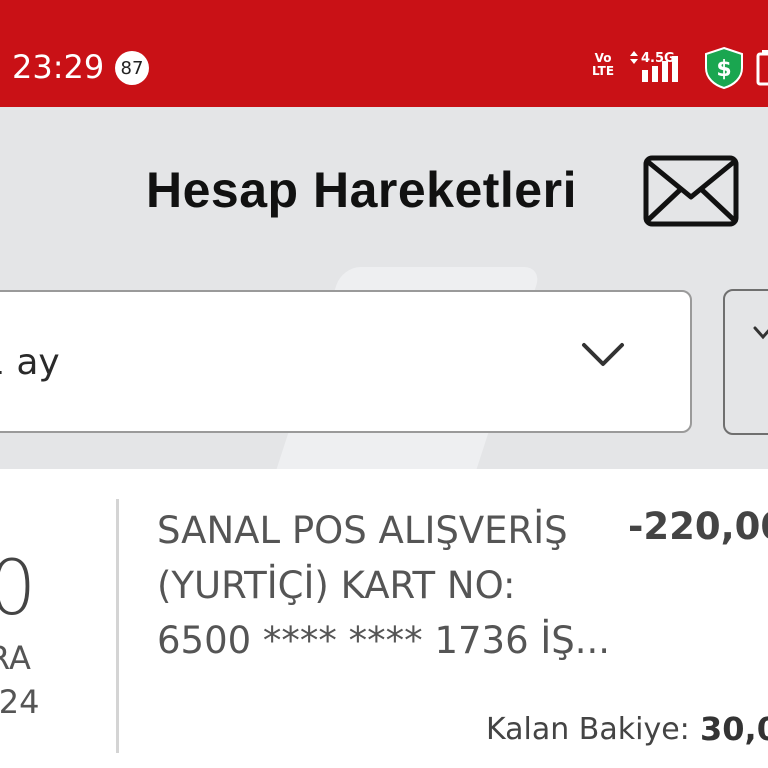  What do you see at coordinates (588, 729) in the screenshot?
I see `balance-label: Kalan Bakiye:` at bounding box center [588, 729].